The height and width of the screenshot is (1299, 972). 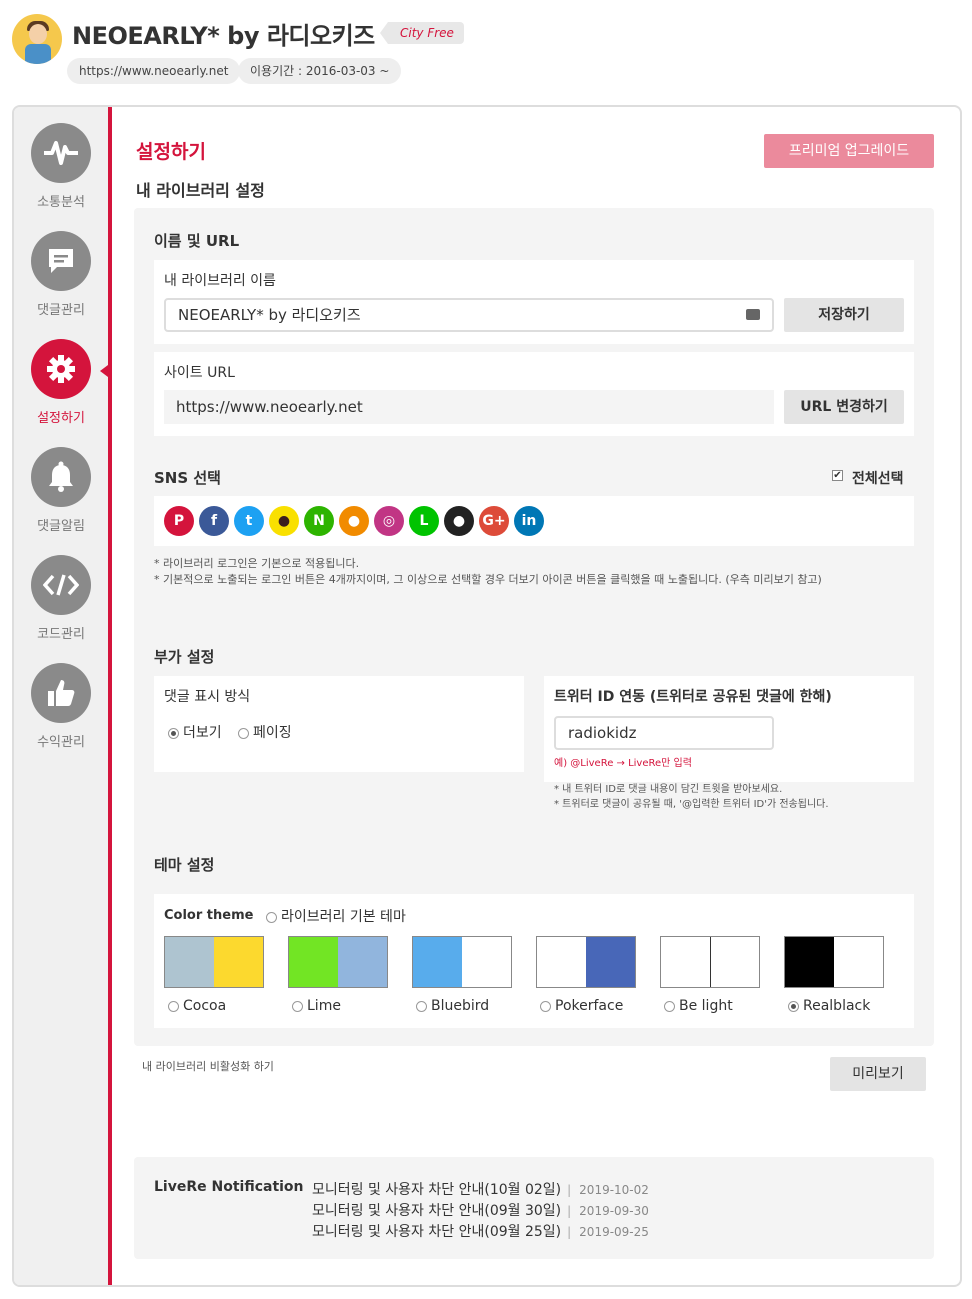 What do you see at coordinates (480, 1231) in the screenshot?
I see `notification-item: 모니터링 및 사용자 차단 안내(09월 25일) | 2019-09-25` at bounding box center [480, 1231].